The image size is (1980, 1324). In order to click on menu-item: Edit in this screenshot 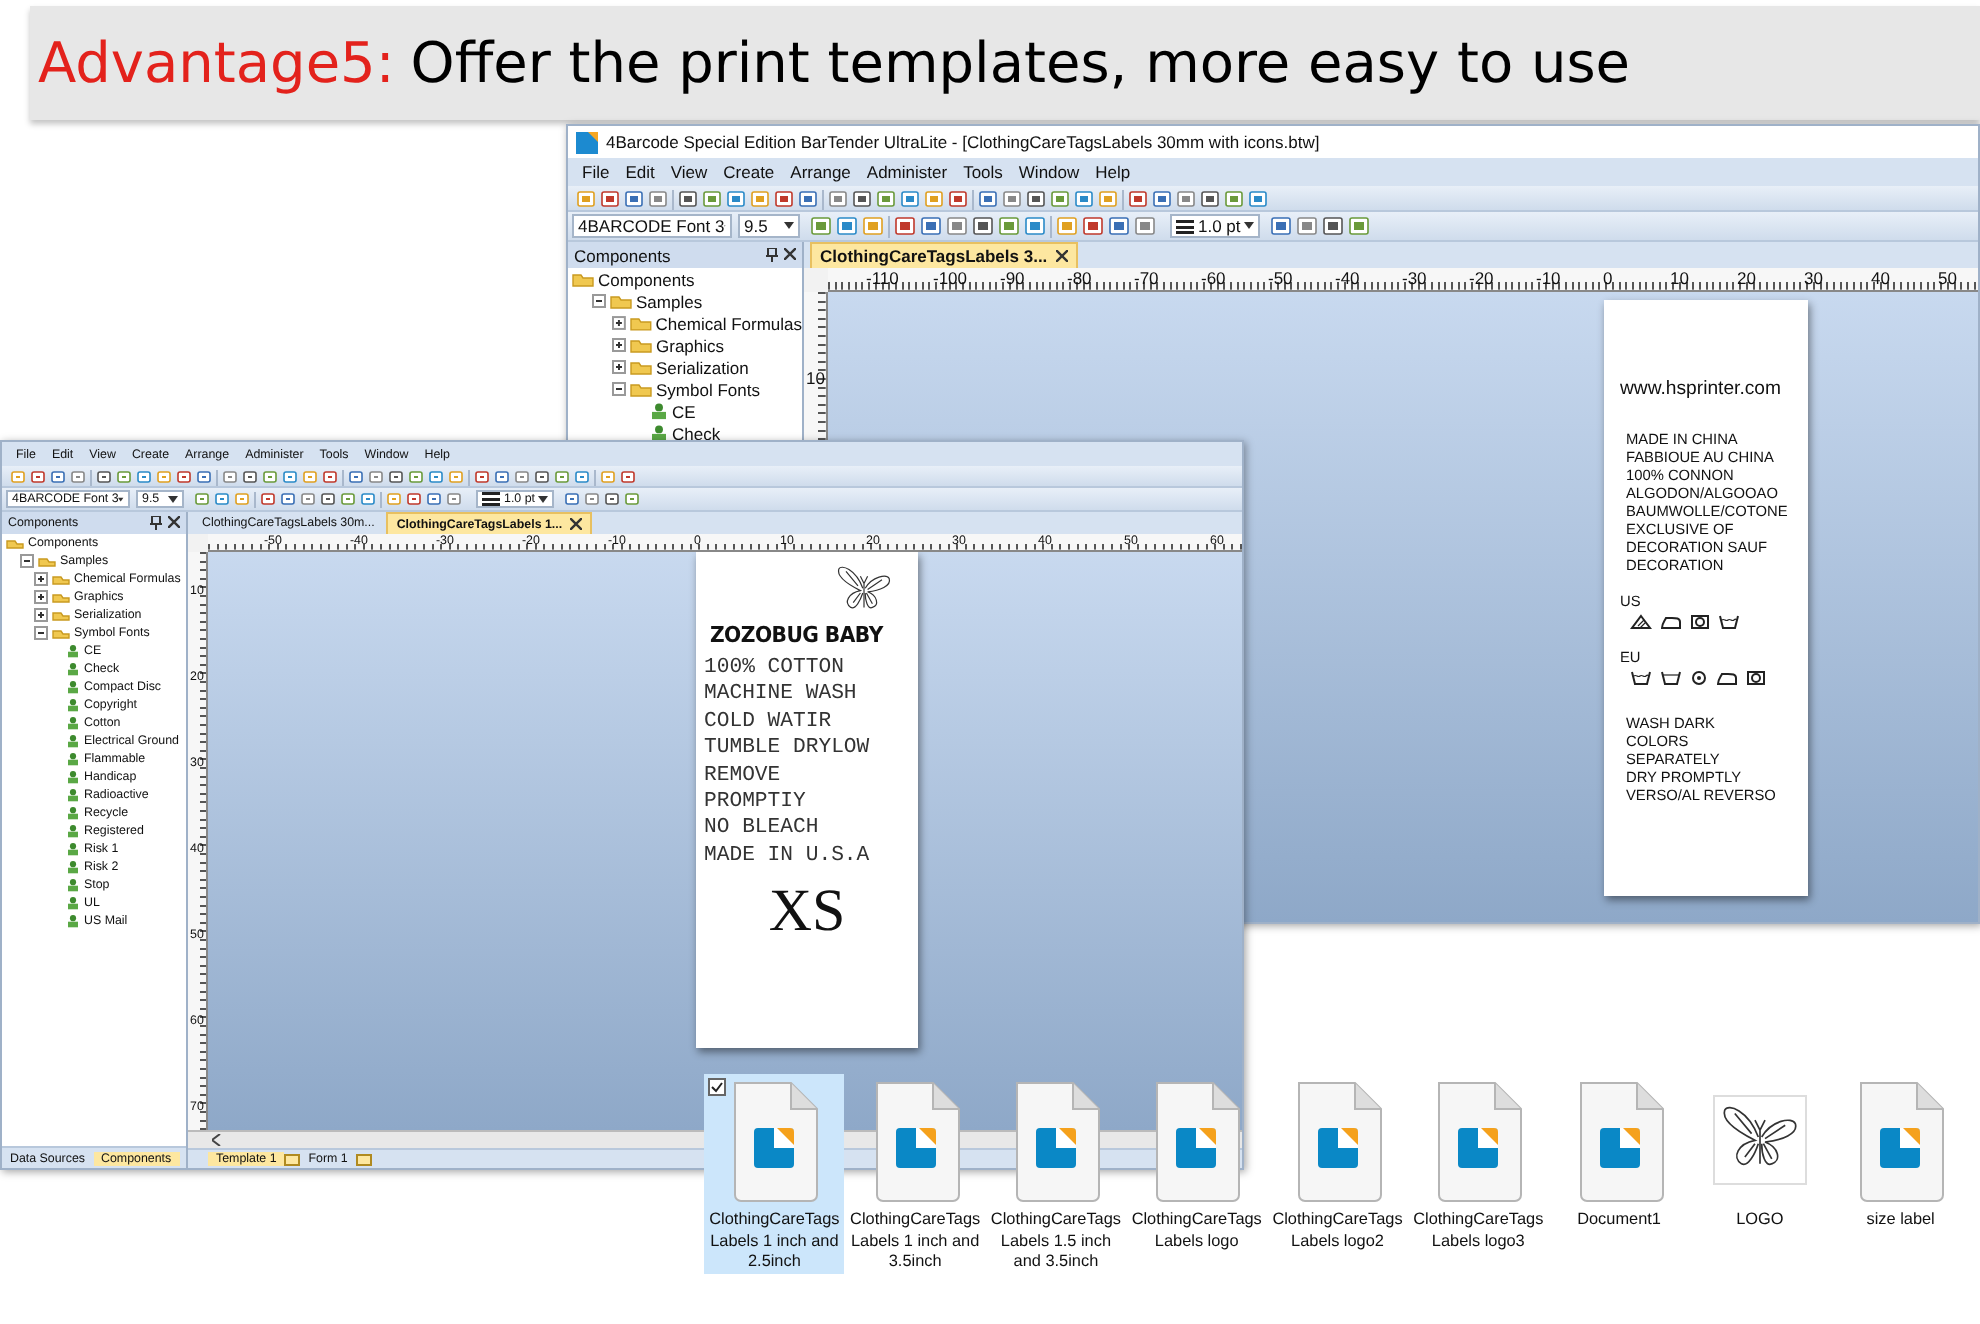, I will do `click(640, 172)`.